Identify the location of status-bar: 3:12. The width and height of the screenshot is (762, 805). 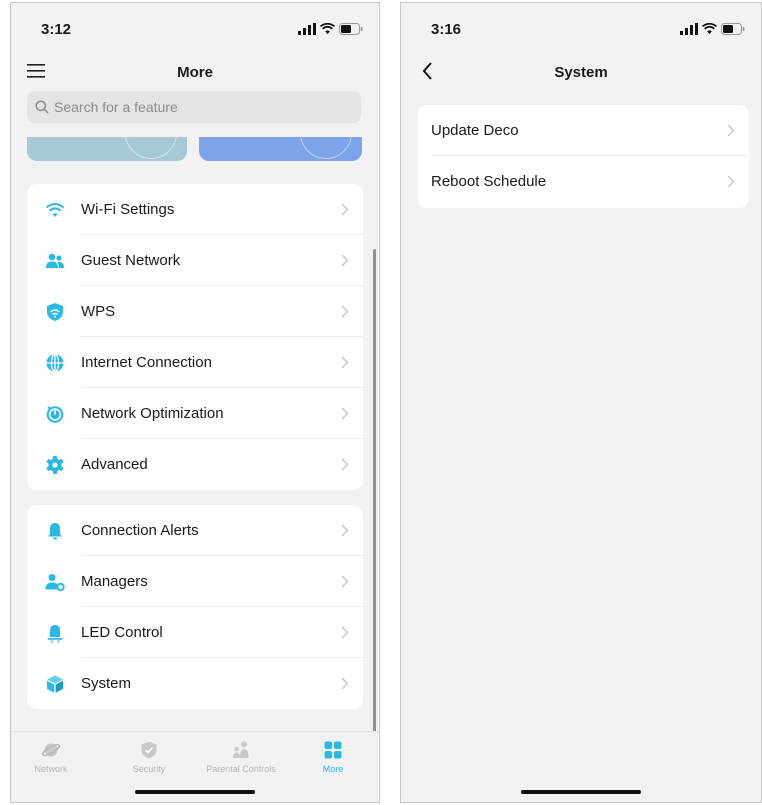
(195, 23).